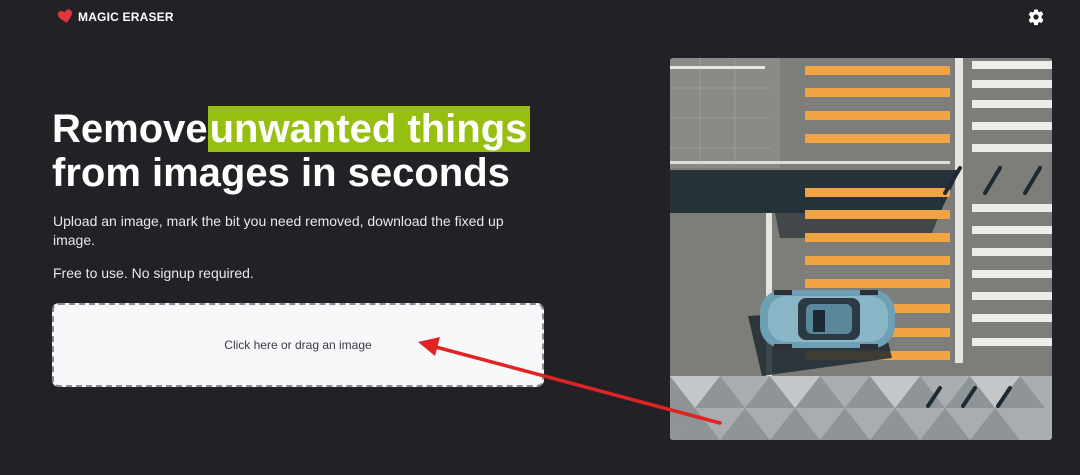  I want to click on upload-dropzone: Click here or drag an image, so click(298, 345).